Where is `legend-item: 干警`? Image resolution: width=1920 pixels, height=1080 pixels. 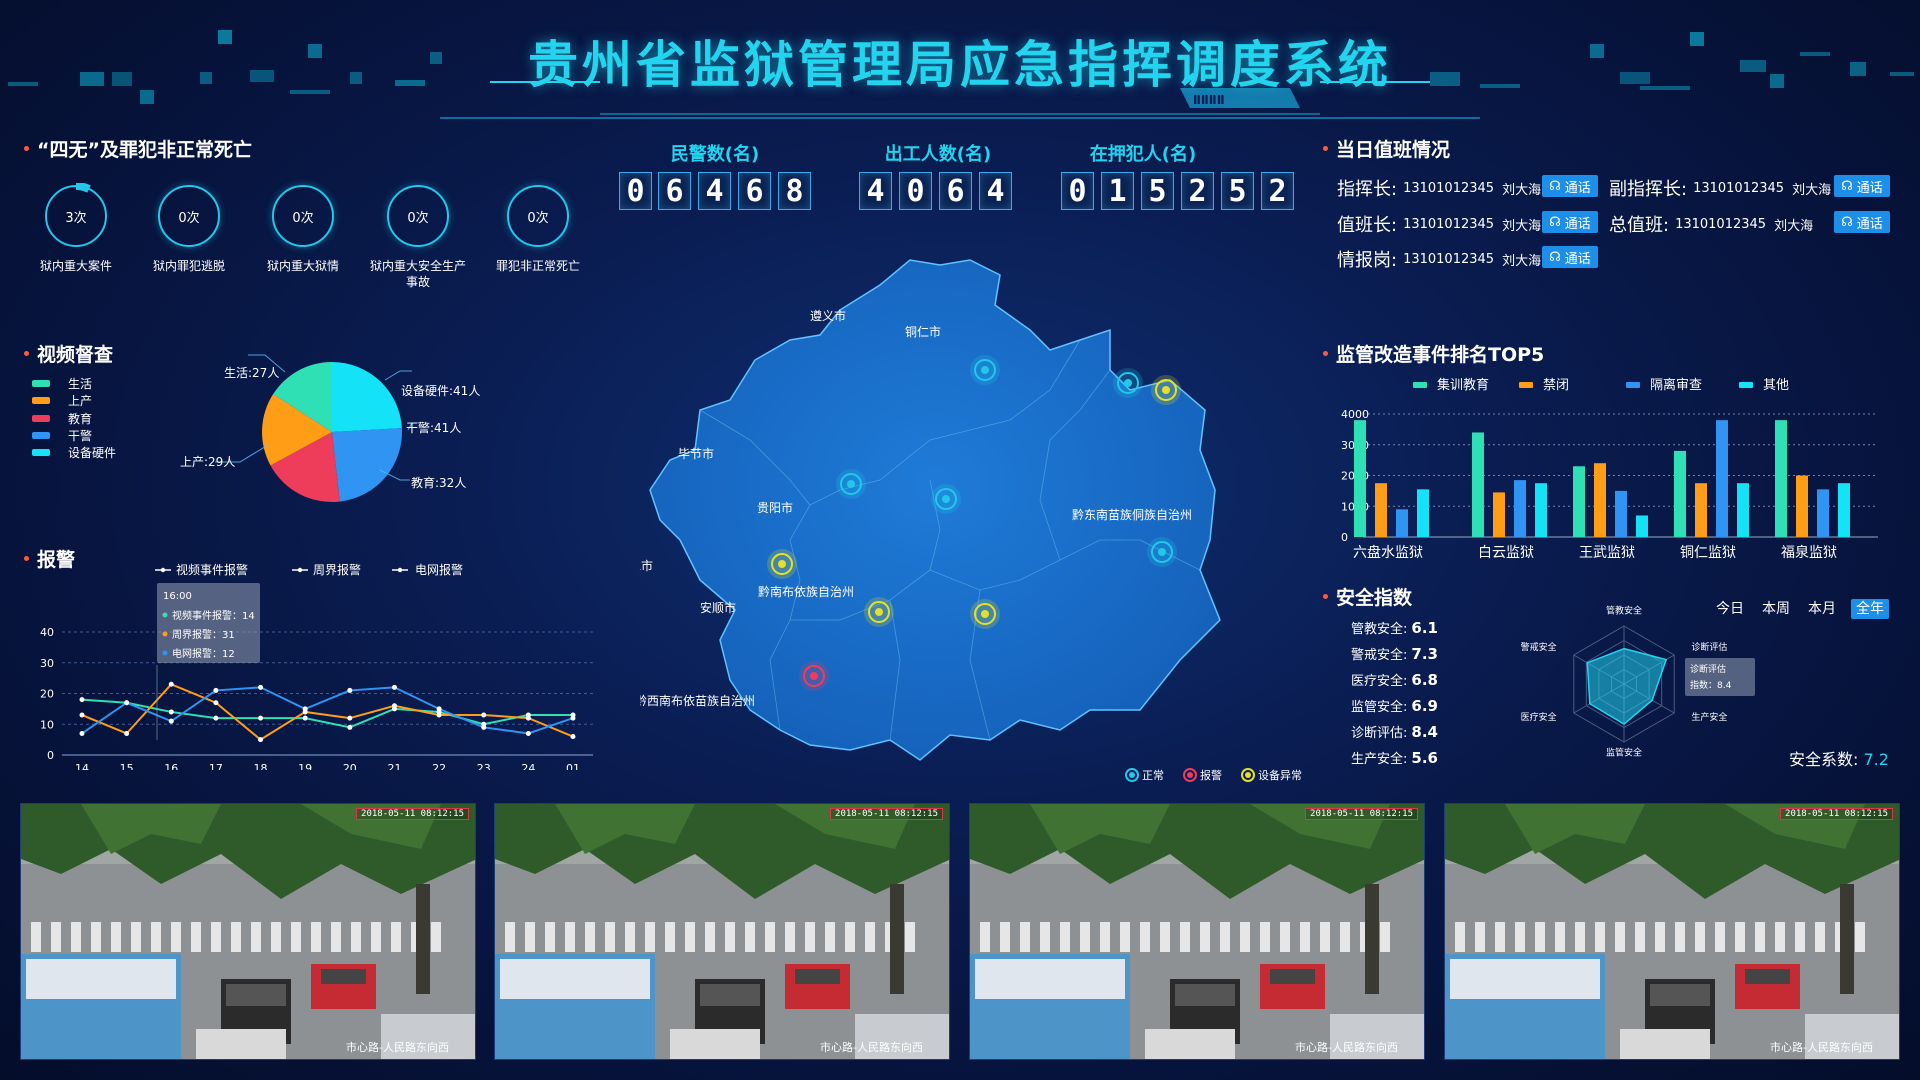 legend-item: 干警 is located at coordinates (62, 435).